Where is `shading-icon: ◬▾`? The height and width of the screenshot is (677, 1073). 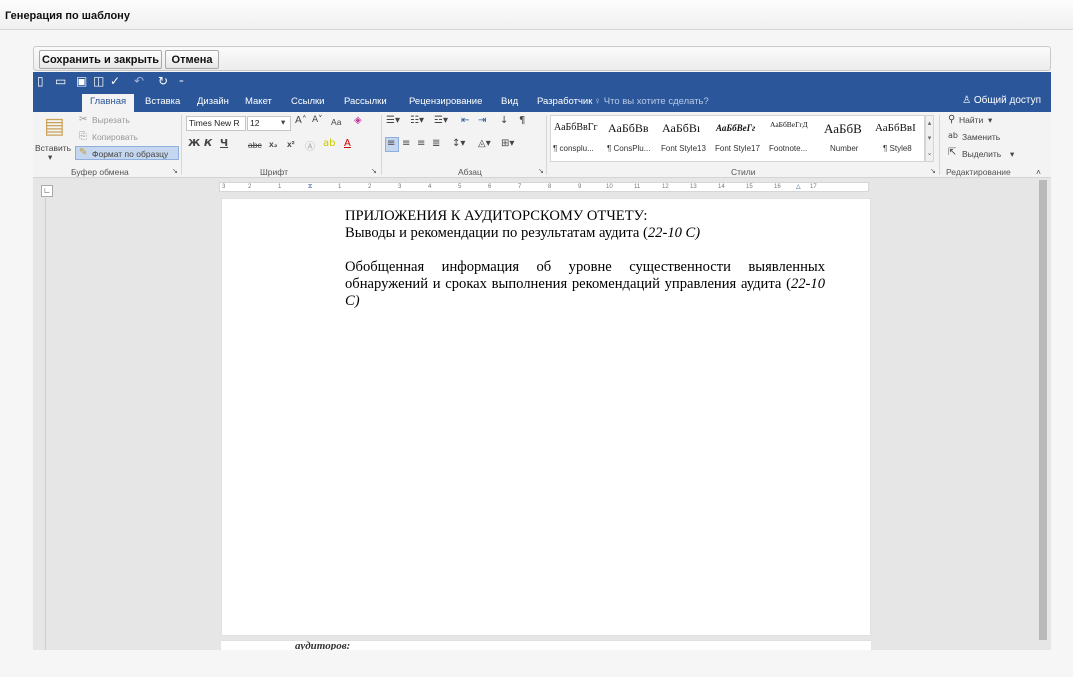 shading-icon: ◬▾ is located at coordinates (484, 143).